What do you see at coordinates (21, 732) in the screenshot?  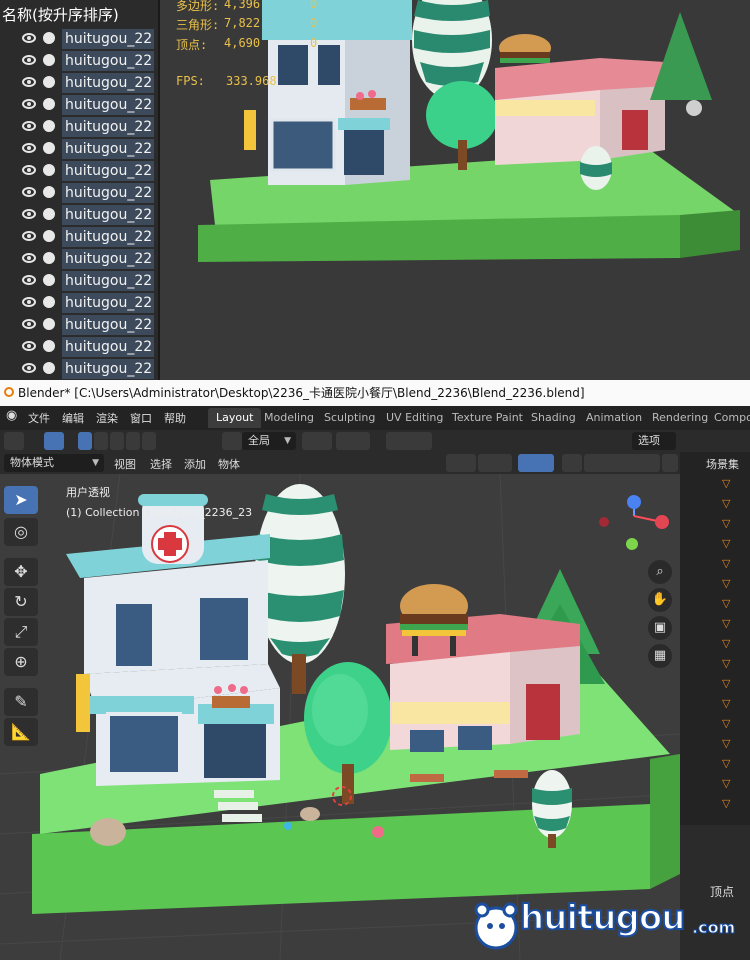 I see `measure-tool-icon: 📐` at bounding box center [21, 732].